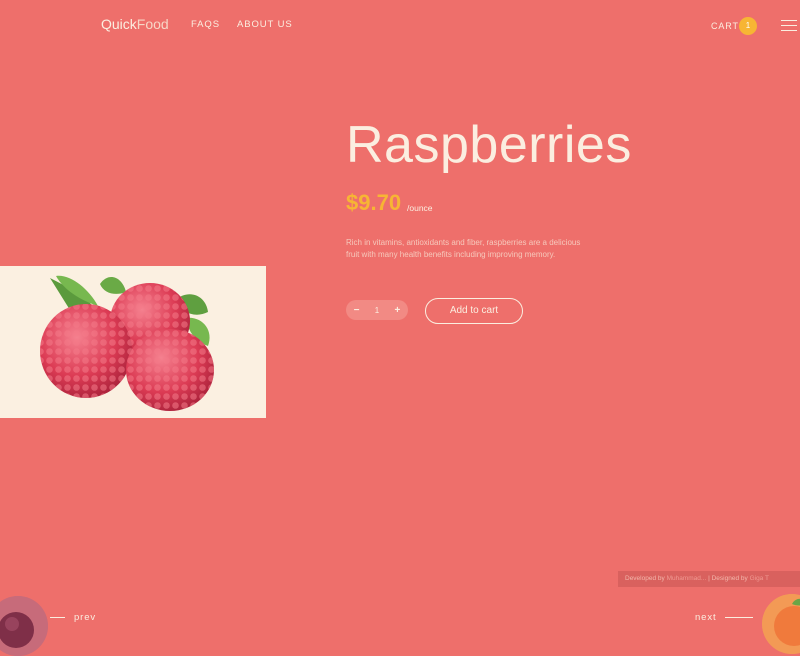 The width and height of the screenshot is (800, 656). Describe the element at coordinates (474, 311) in the screenshot. I see `add-to-cart-button: Add to cart` at that location.